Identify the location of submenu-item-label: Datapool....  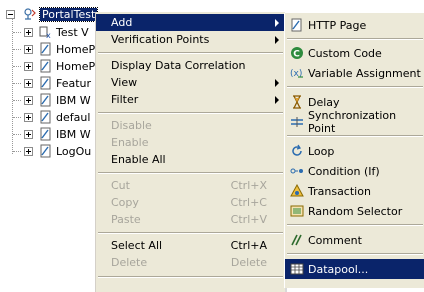
(338, 269).